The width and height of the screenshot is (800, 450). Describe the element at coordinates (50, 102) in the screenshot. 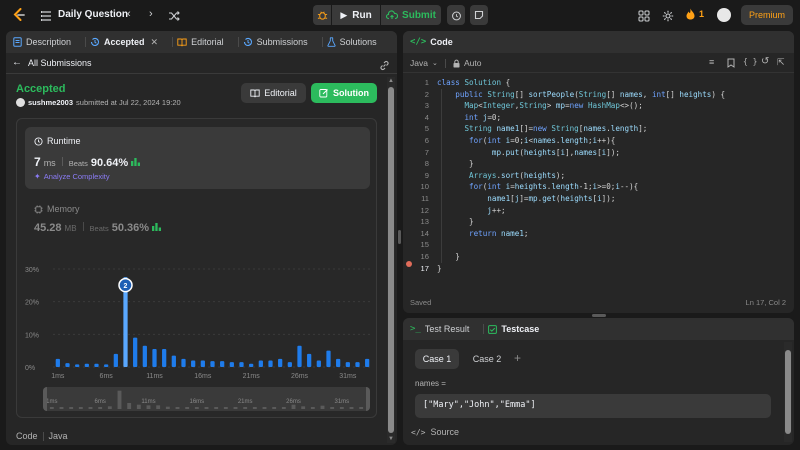

I see `username: sushme2003` at that location.